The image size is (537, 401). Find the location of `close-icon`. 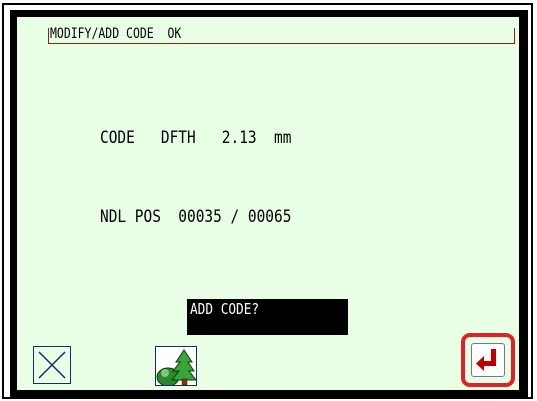

close-icon is located at coordinates (52, 365).